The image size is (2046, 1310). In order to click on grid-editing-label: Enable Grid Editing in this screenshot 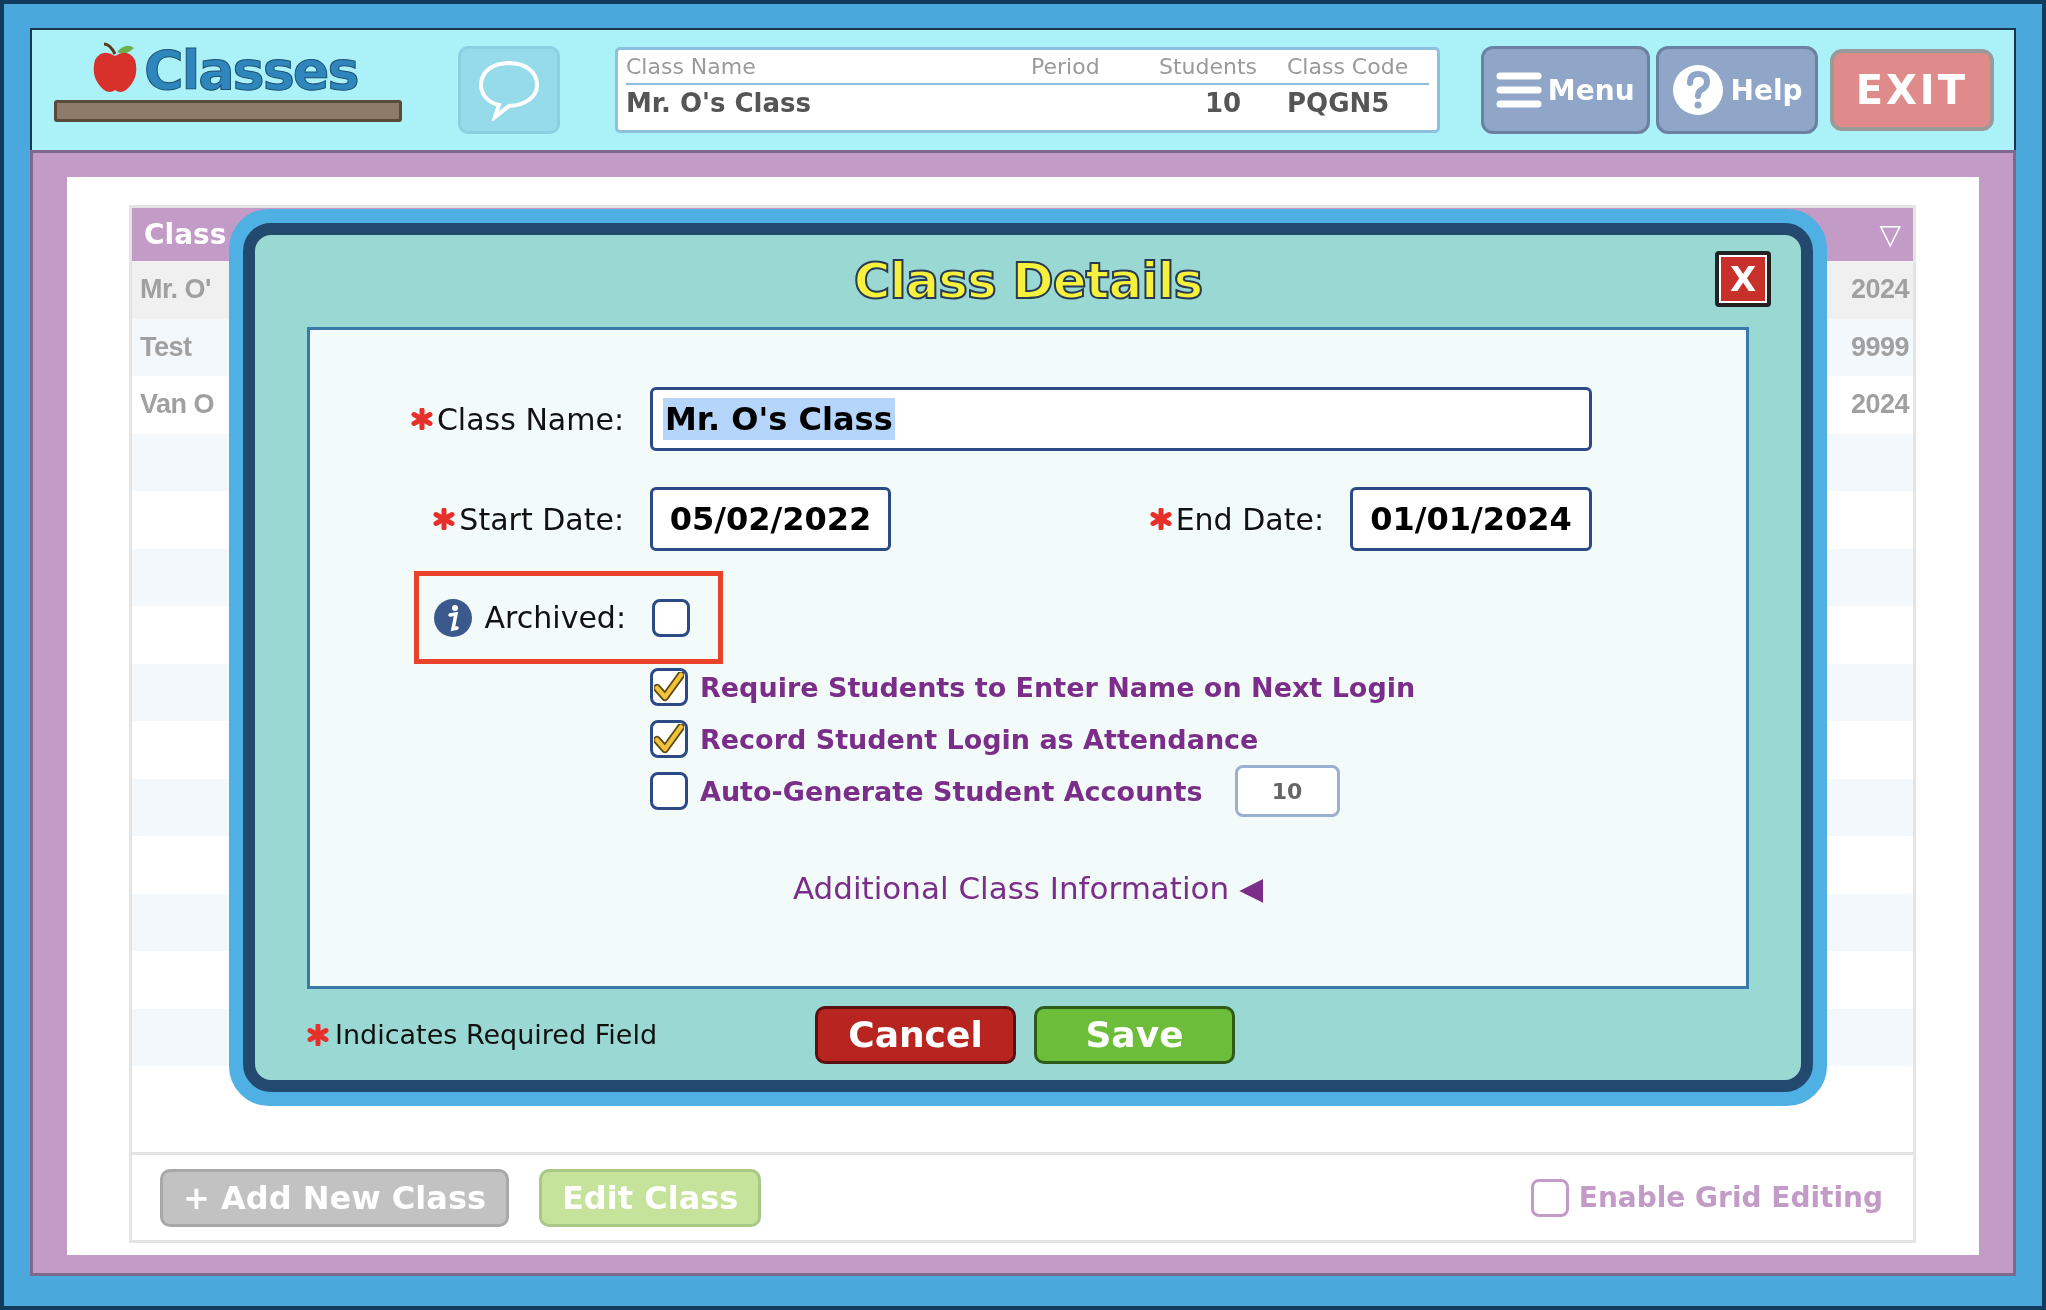, I will do `click(1730, 1197)`.